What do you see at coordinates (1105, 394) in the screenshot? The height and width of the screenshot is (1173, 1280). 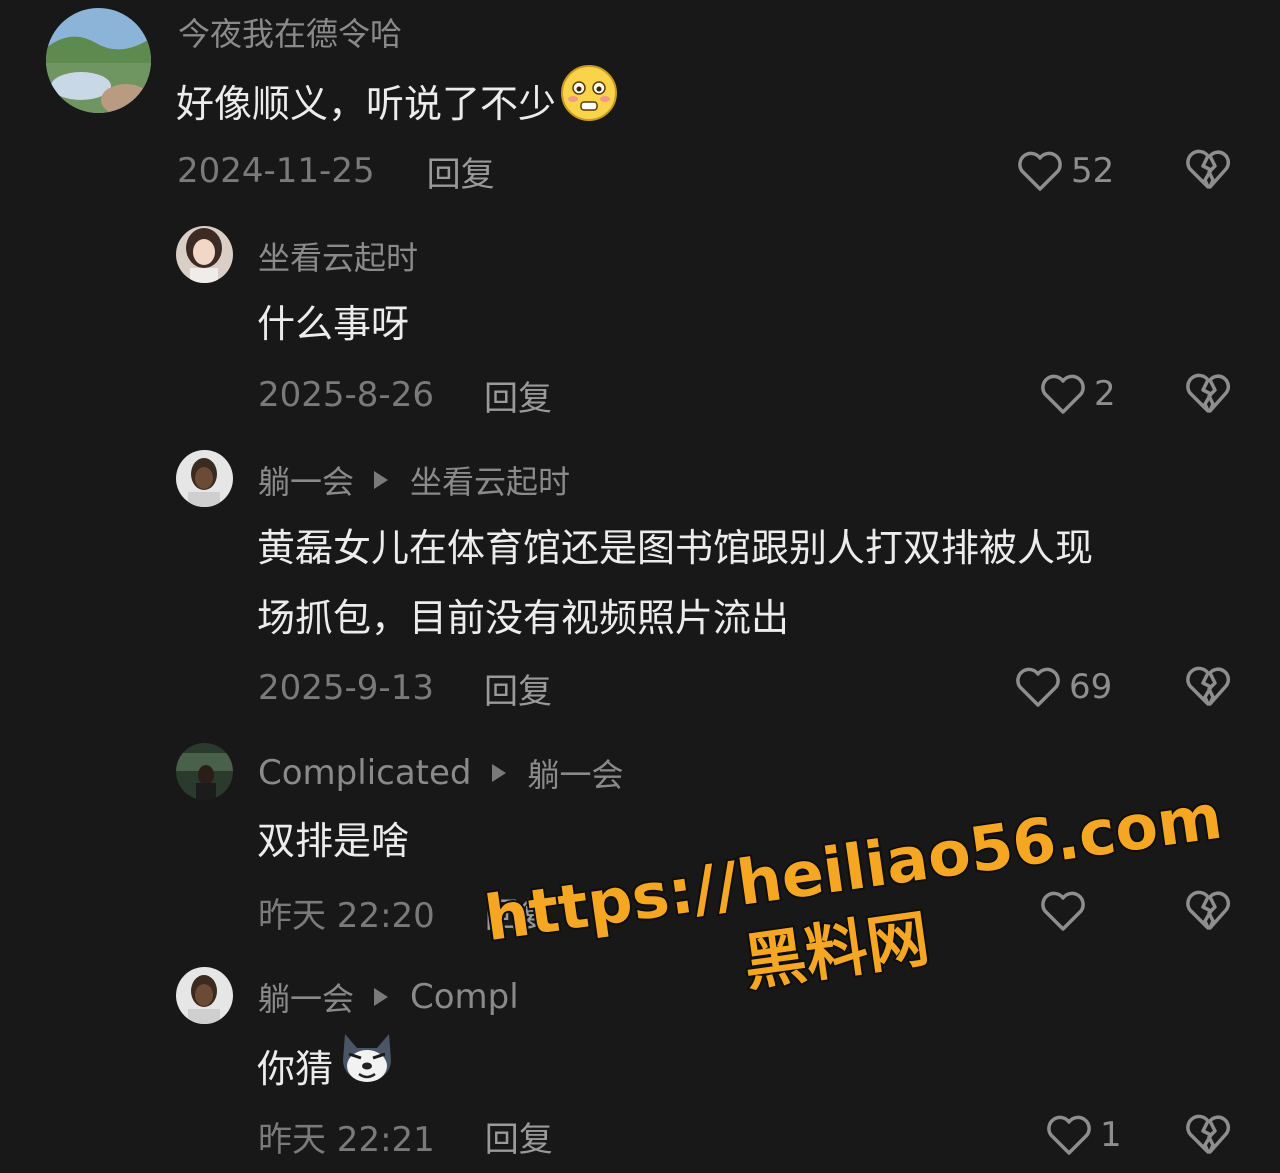 I see `like-count: 2` at bounding box center [1105, 394].